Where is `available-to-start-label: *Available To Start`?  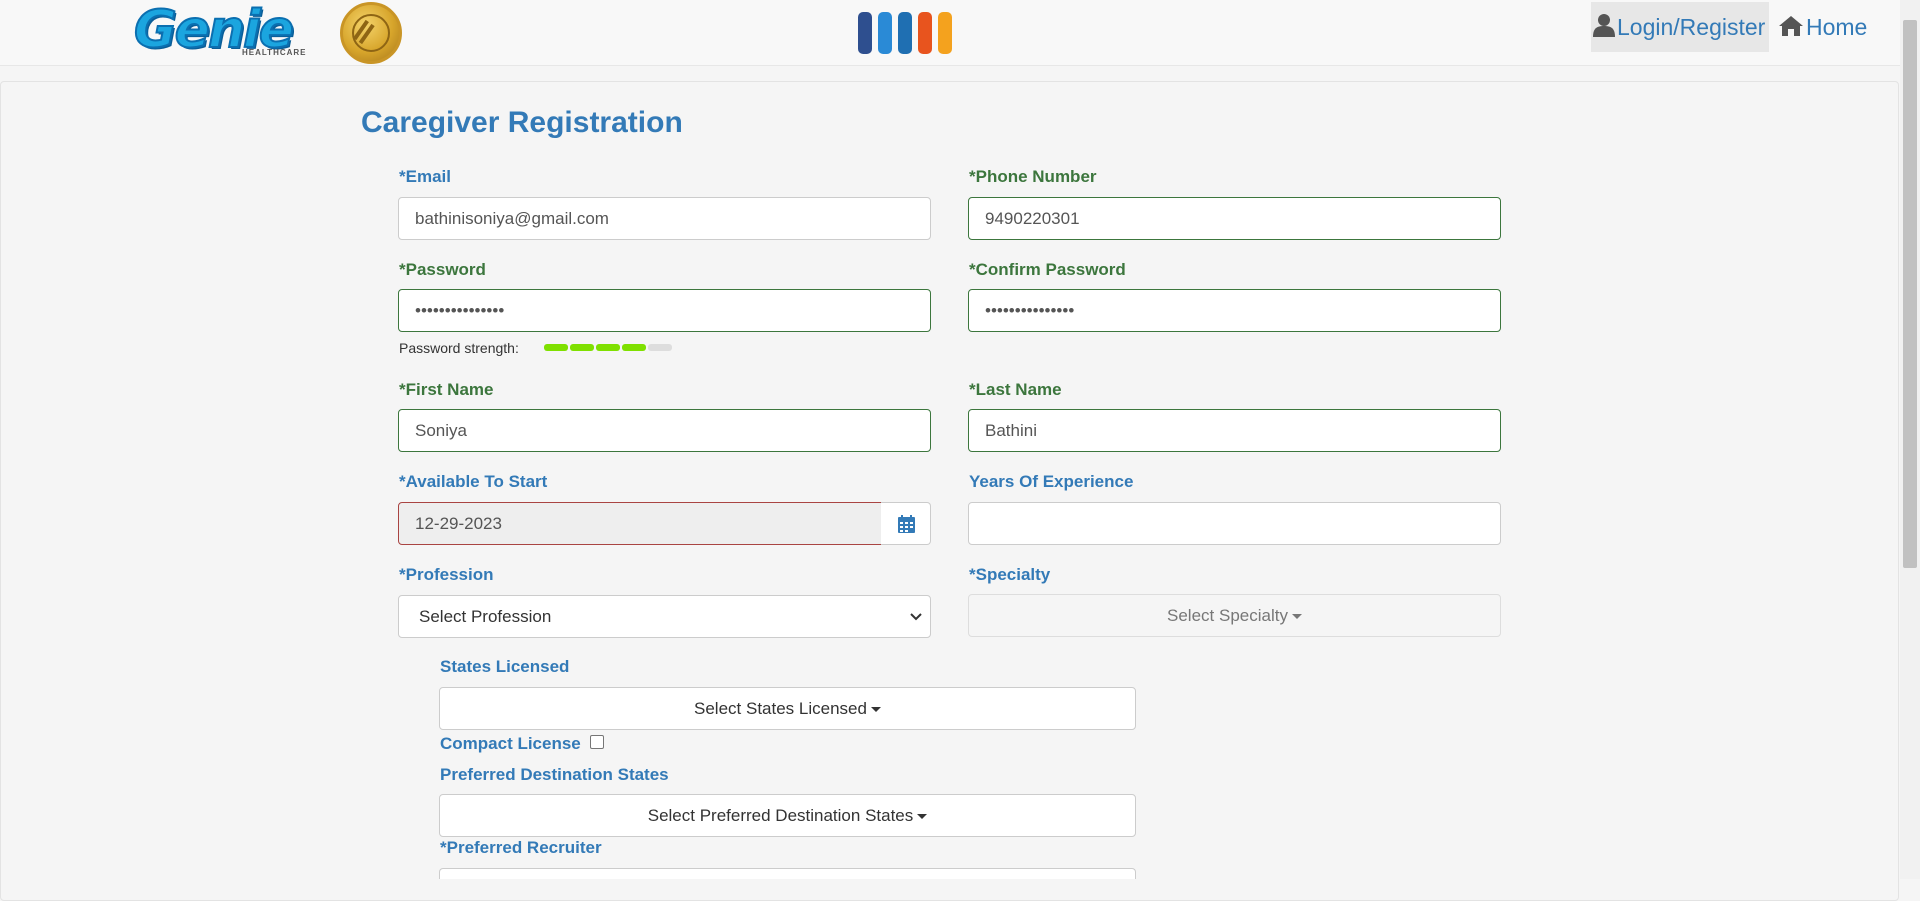 available-to-start-label: *Available To Start is located at coordinates (473, 481).